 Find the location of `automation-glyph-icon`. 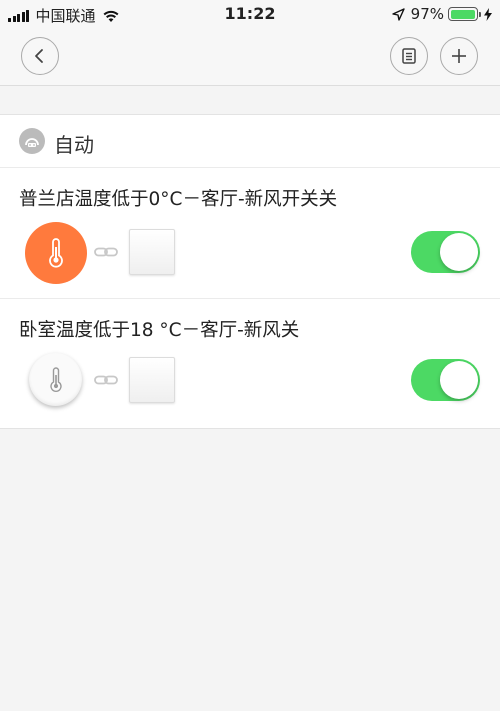

automation-glyph-icon is located at coordinates (32, 142).